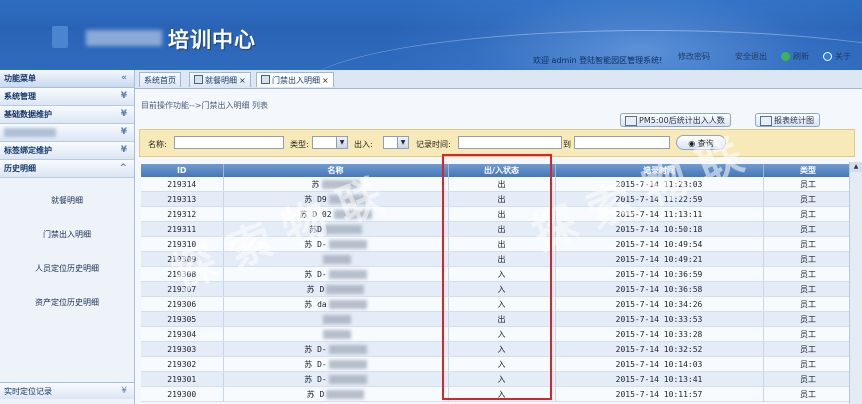 The height and width of the screenshot is (404, 862). What do you see at coordinates (510, 142) in the screenshot?
I see `start-time-input` at bounding box center [510, 142].